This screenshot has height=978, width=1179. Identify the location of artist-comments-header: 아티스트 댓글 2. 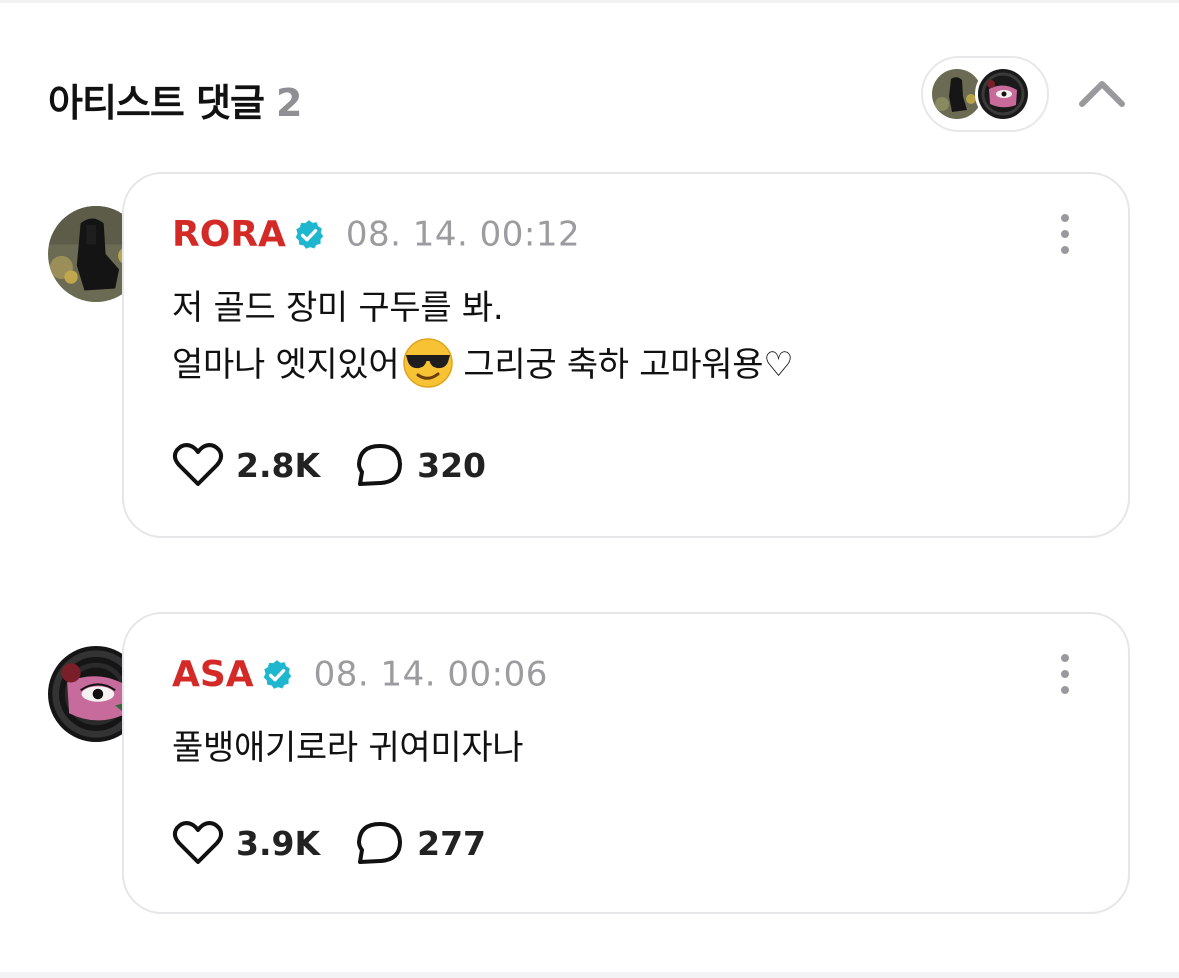
(593, 94).